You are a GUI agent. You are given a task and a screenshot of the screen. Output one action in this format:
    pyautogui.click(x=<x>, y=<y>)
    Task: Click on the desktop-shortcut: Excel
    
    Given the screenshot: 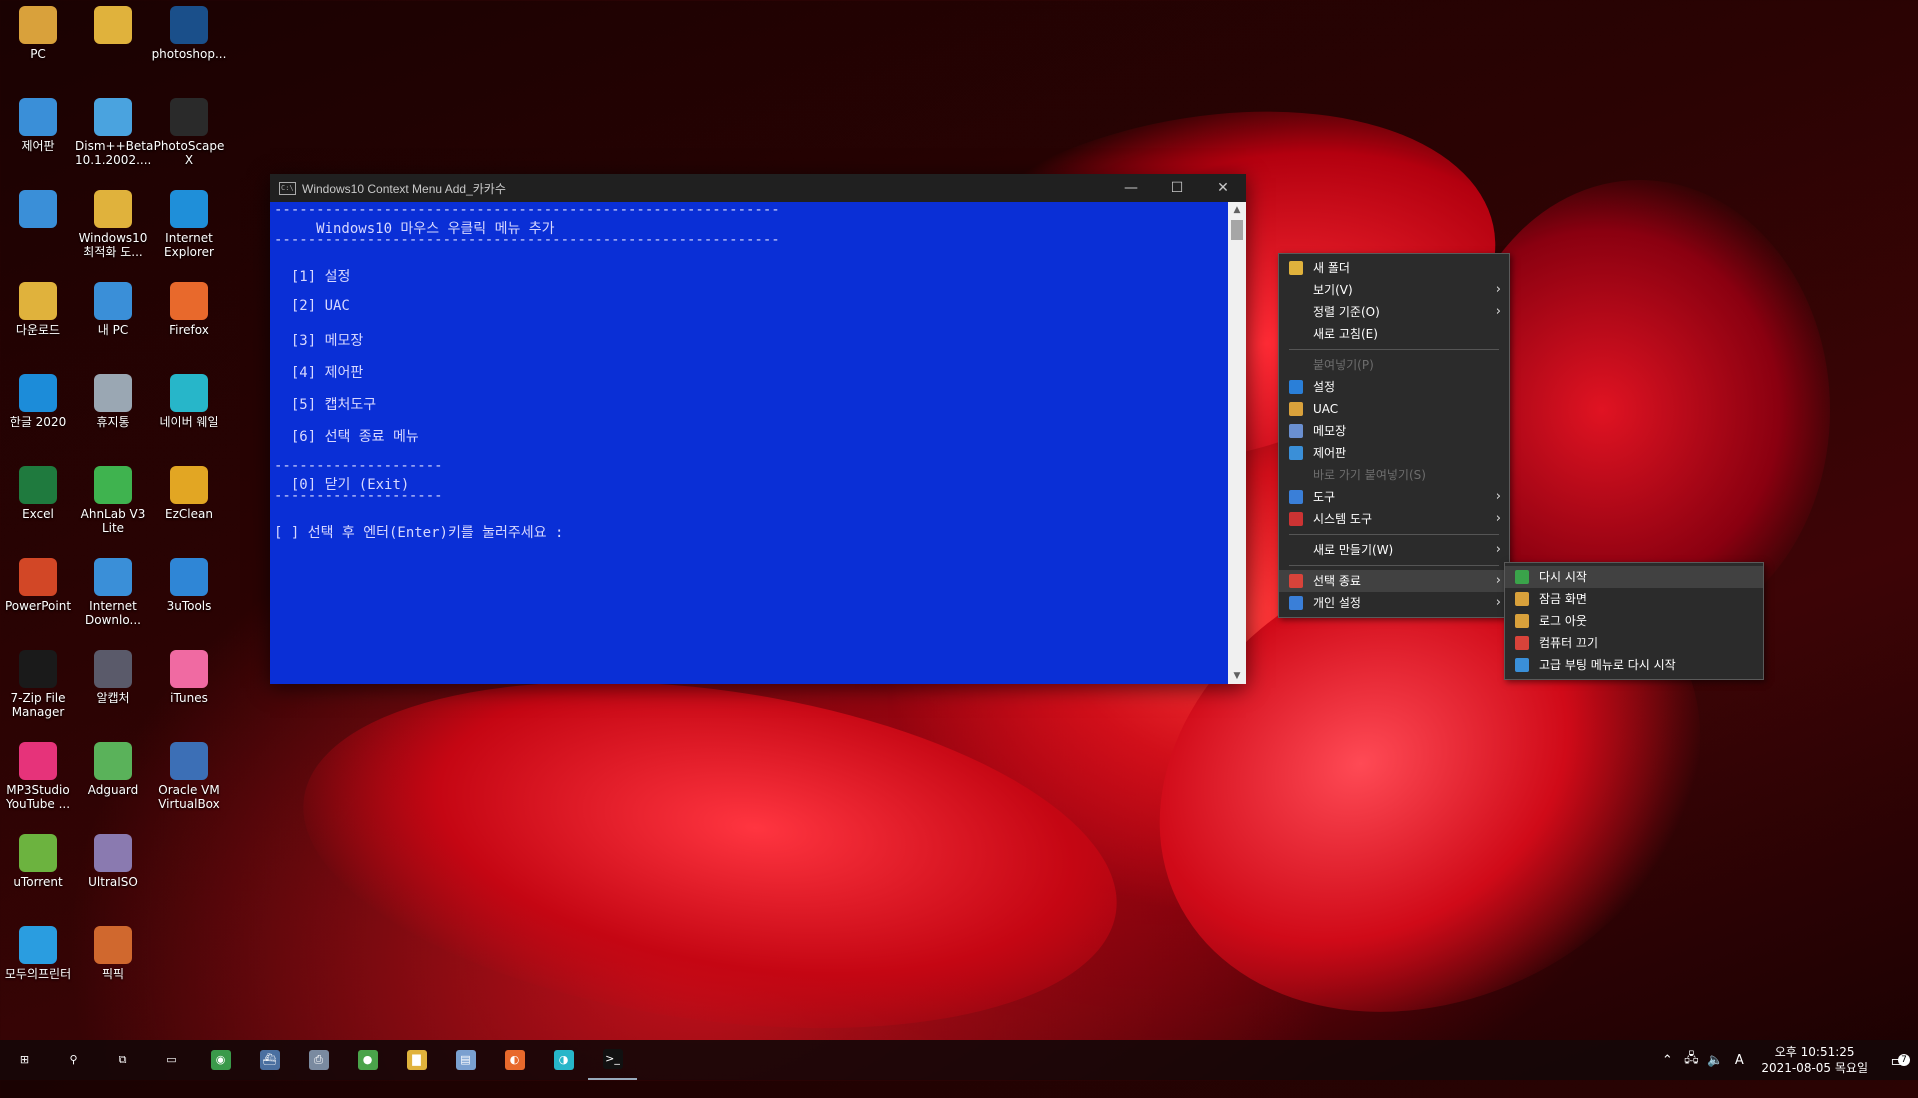 What is the action you would take?
    pyautogui.click(x=38, y=490)
    